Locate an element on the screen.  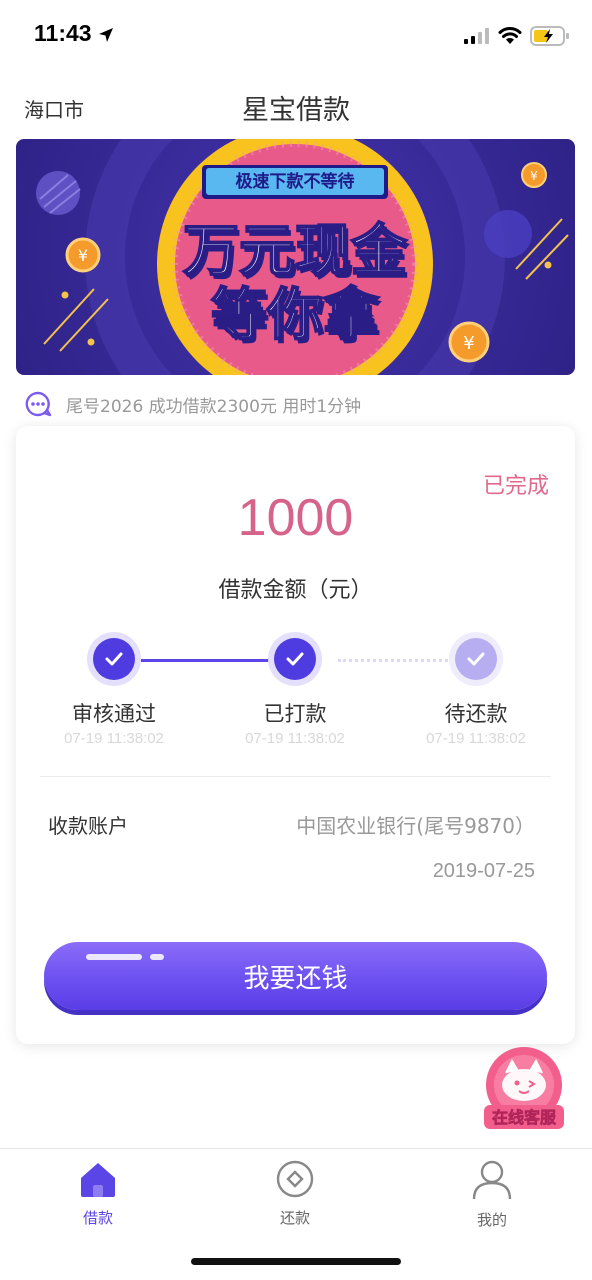
step-disbursed: 已打款 07-19 11:38:02 is located at coordinates (295, 689).